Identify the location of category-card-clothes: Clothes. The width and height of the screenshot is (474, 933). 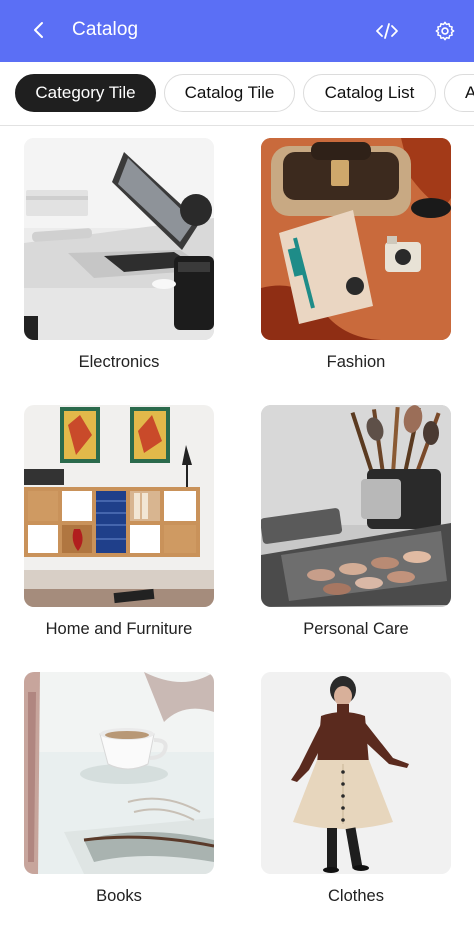
(356, 788).